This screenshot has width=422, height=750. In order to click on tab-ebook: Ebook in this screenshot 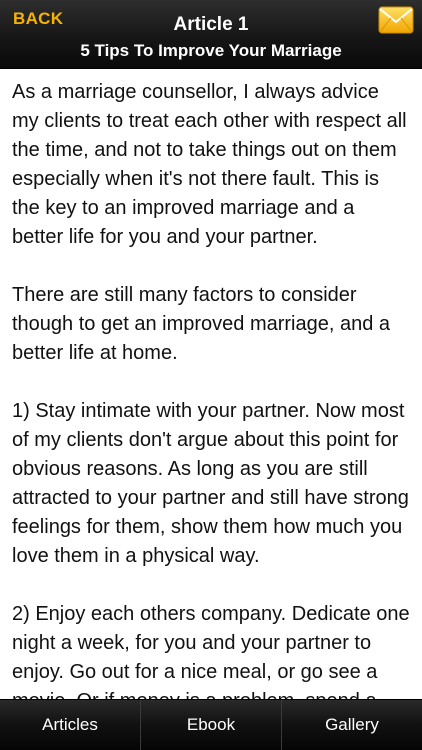, I will do `click(210, 725)`.